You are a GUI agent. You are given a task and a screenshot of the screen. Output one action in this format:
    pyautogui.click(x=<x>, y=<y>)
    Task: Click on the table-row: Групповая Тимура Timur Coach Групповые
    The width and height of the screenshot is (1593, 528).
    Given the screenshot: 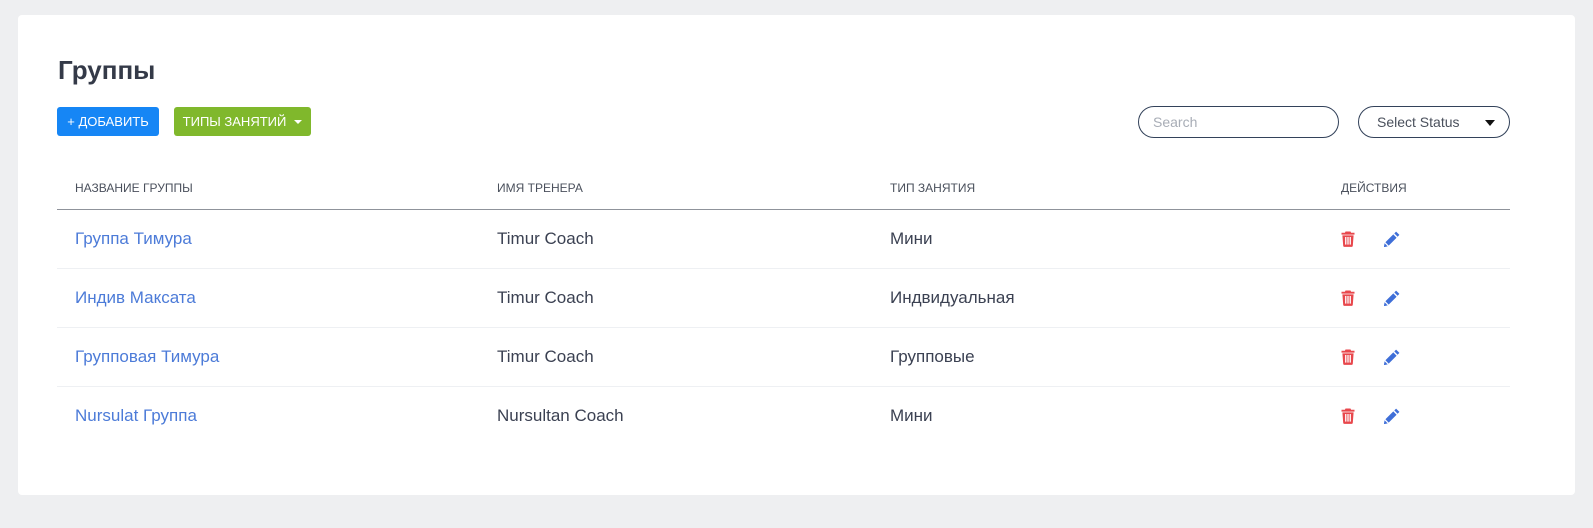 What is the action you would take?
    pyautogui.click(x=783, y=357)
    